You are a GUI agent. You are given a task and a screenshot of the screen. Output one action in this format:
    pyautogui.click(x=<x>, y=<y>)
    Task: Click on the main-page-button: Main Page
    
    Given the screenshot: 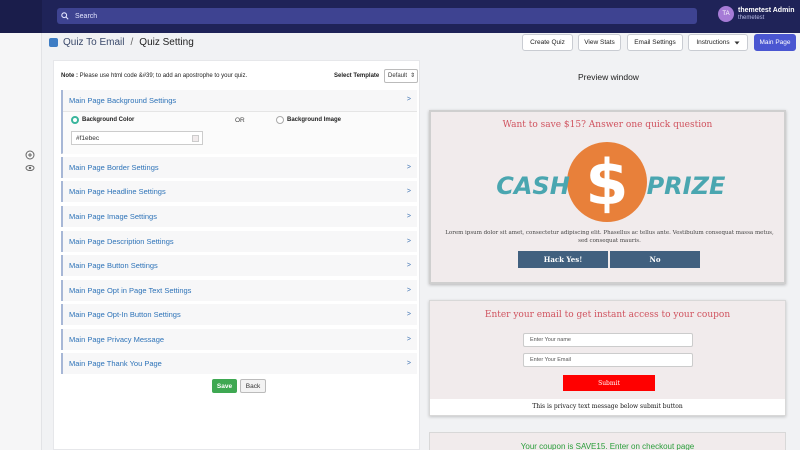 What is the action you would take?
    pyautogui.click(x=775, y=42)
    